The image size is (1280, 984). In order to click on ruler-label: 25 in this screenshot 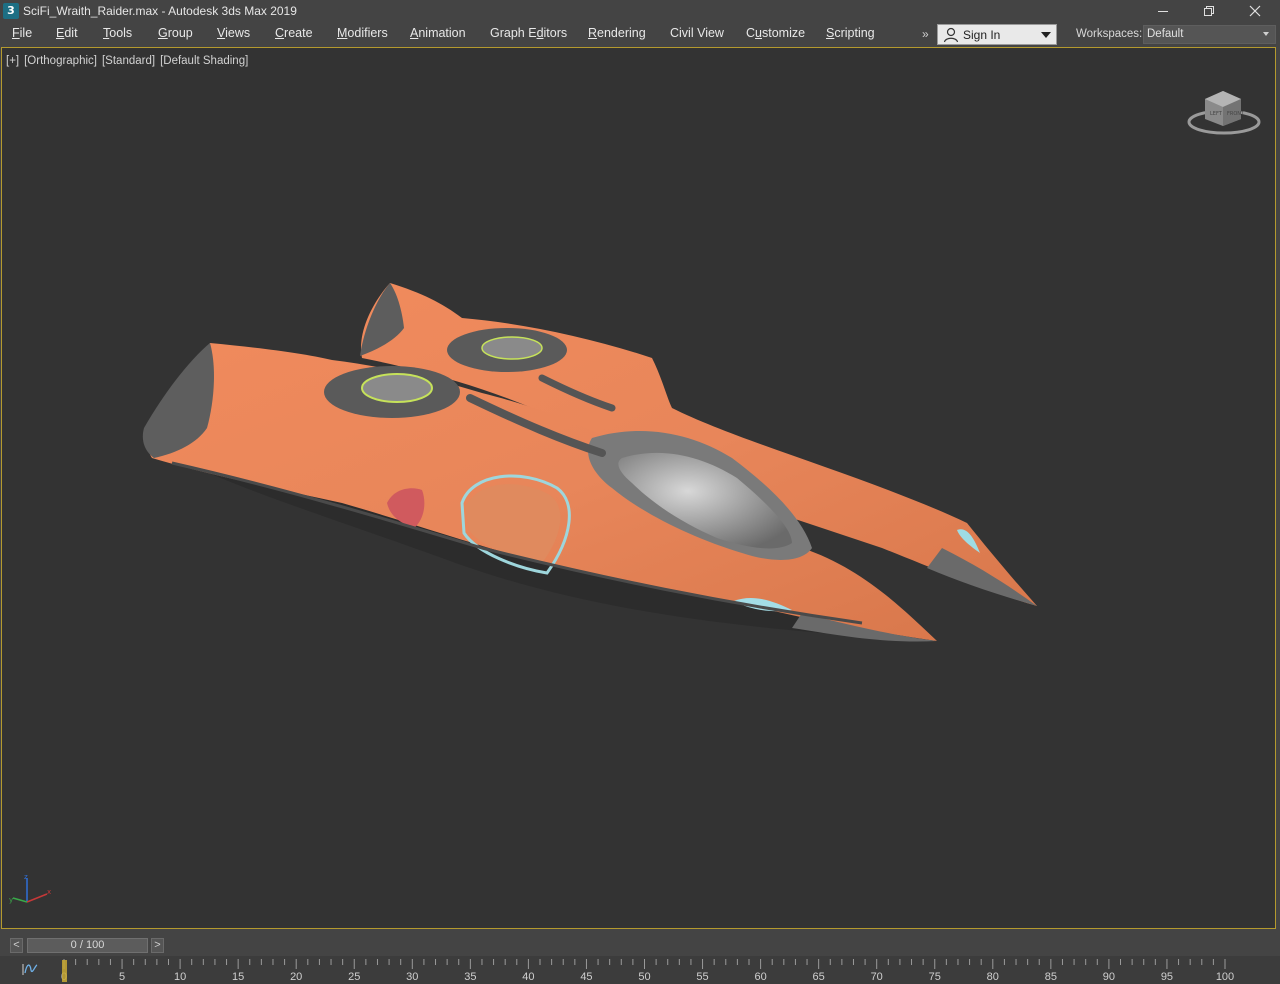, I will do `click(354, 977)`.